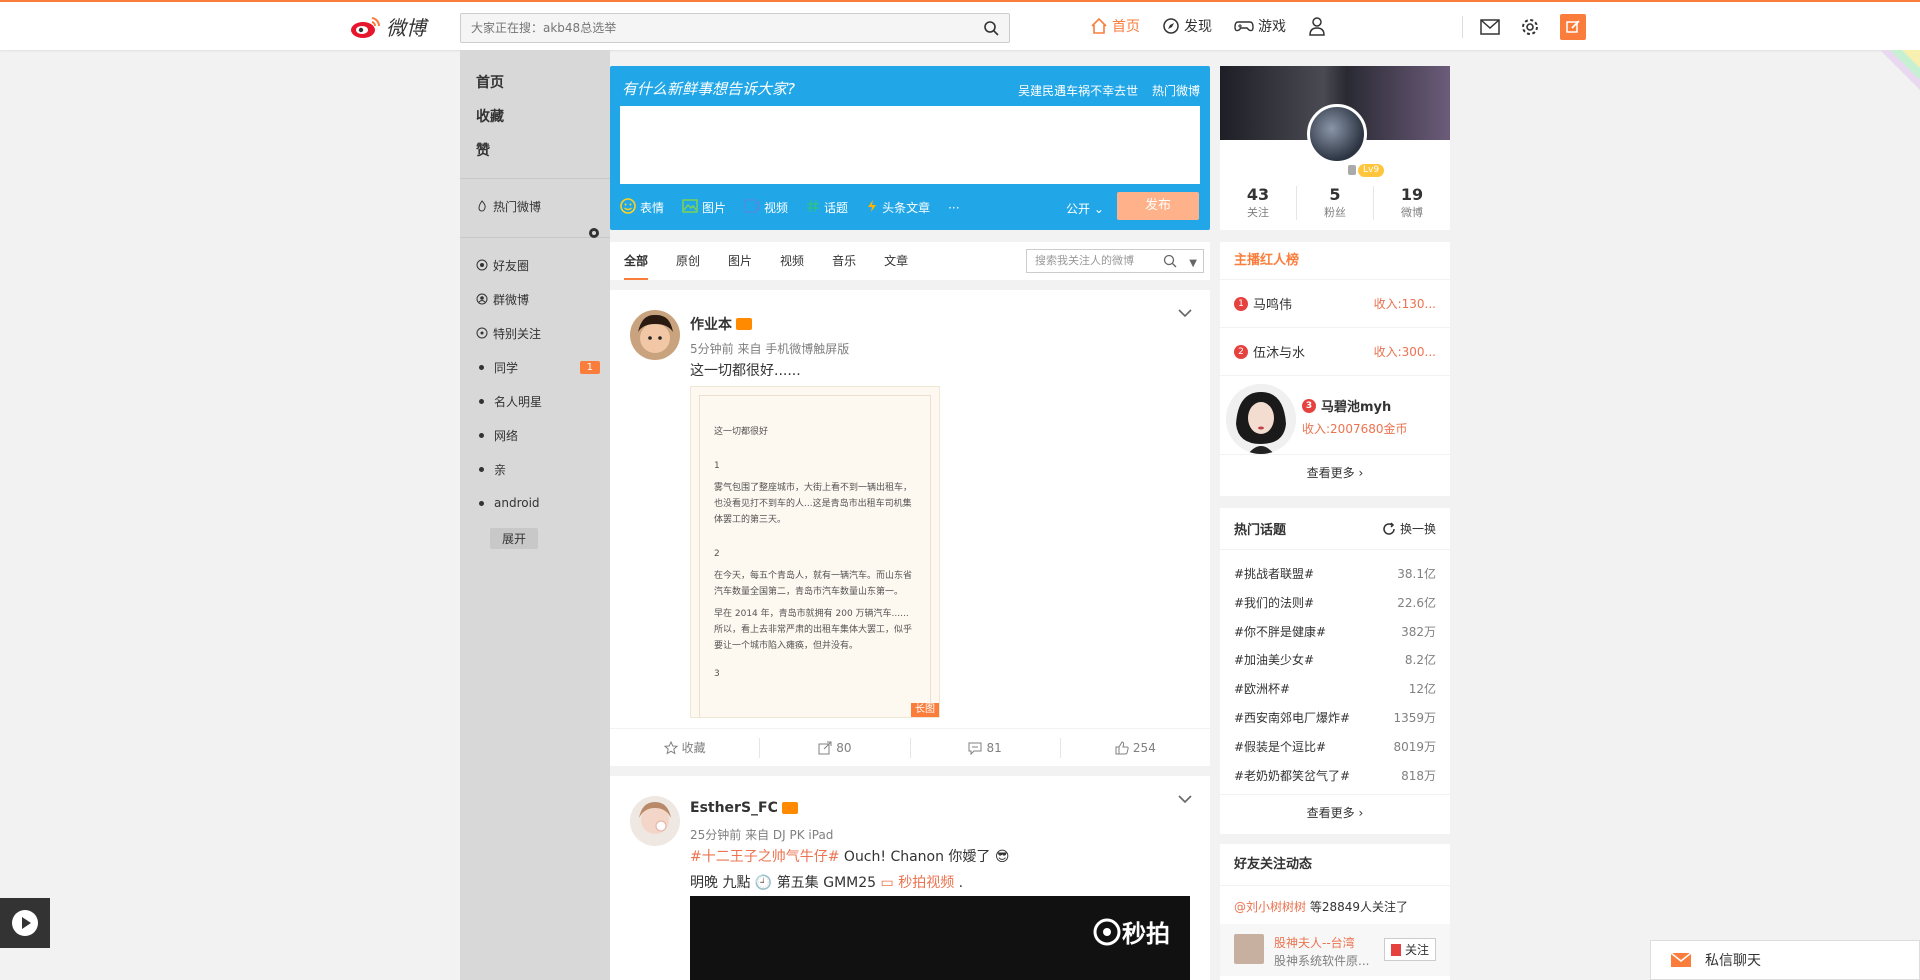 Image resolution: width=1920 pixels, height=980 pixels. What do you see at coordinates (1335, 718) in the screenshot?
I see `list-item: #西安南郊电厂爆炸# 1359万` at bounding box center [1335, 718].